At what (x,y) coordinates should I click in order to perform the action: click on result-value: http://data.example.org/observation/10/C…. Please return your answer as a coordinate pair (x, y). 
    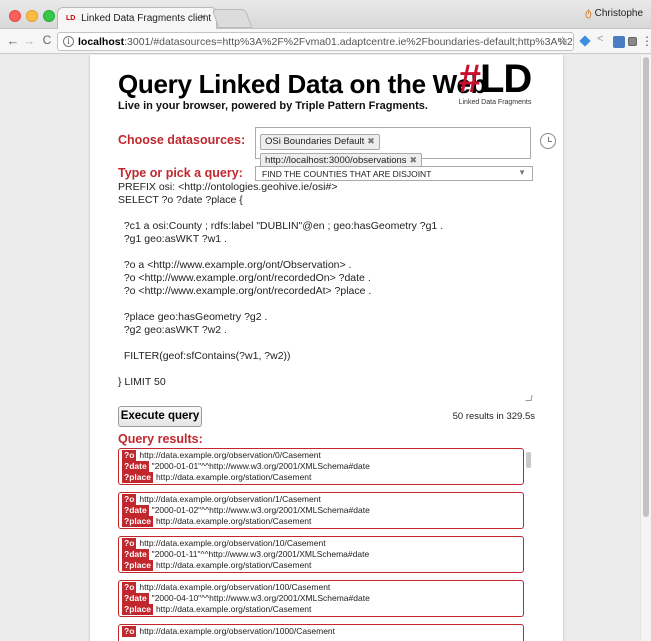
    Looking at the image, I should click on (232, 543).